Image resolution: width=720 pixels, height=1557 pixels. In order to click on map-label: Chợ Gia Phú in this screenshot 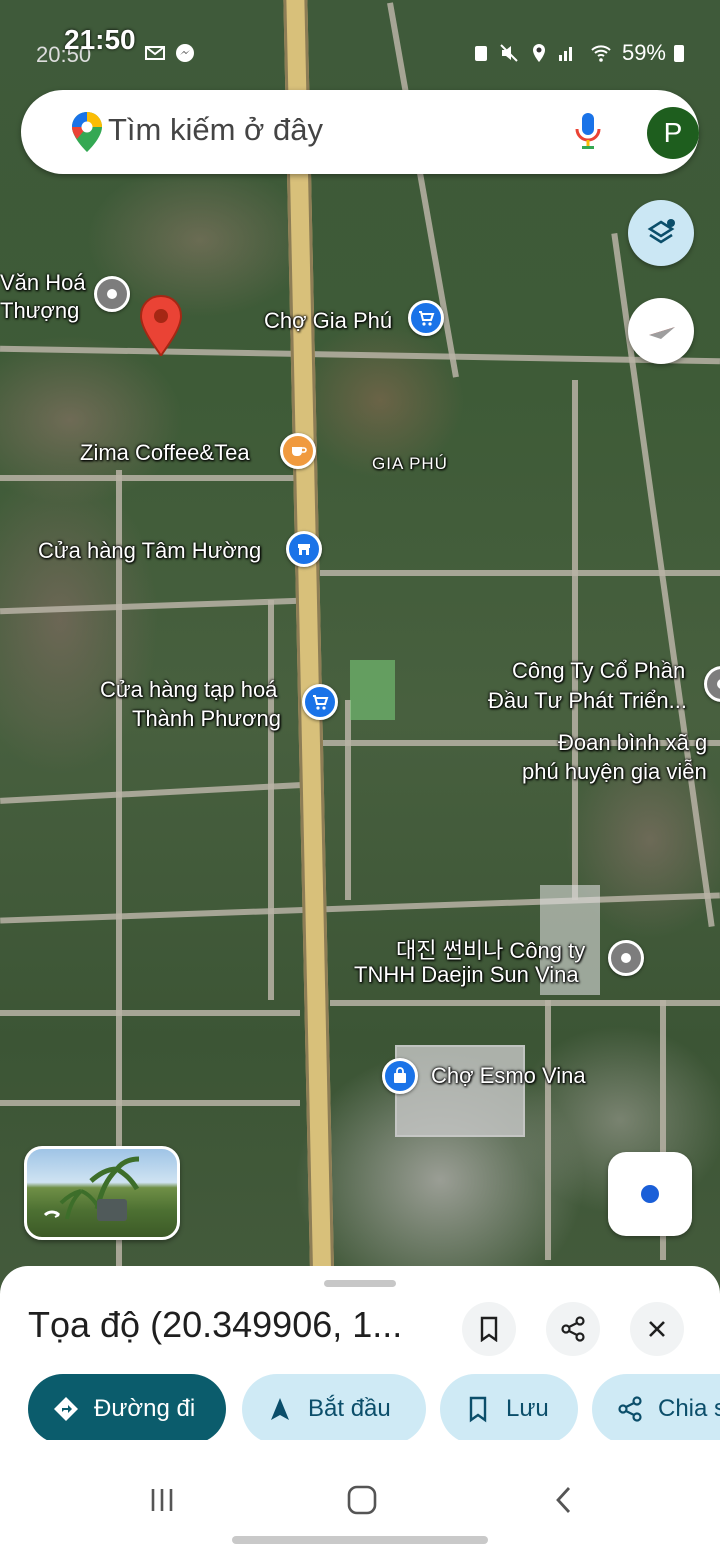, I will do `click(328, 321)`.